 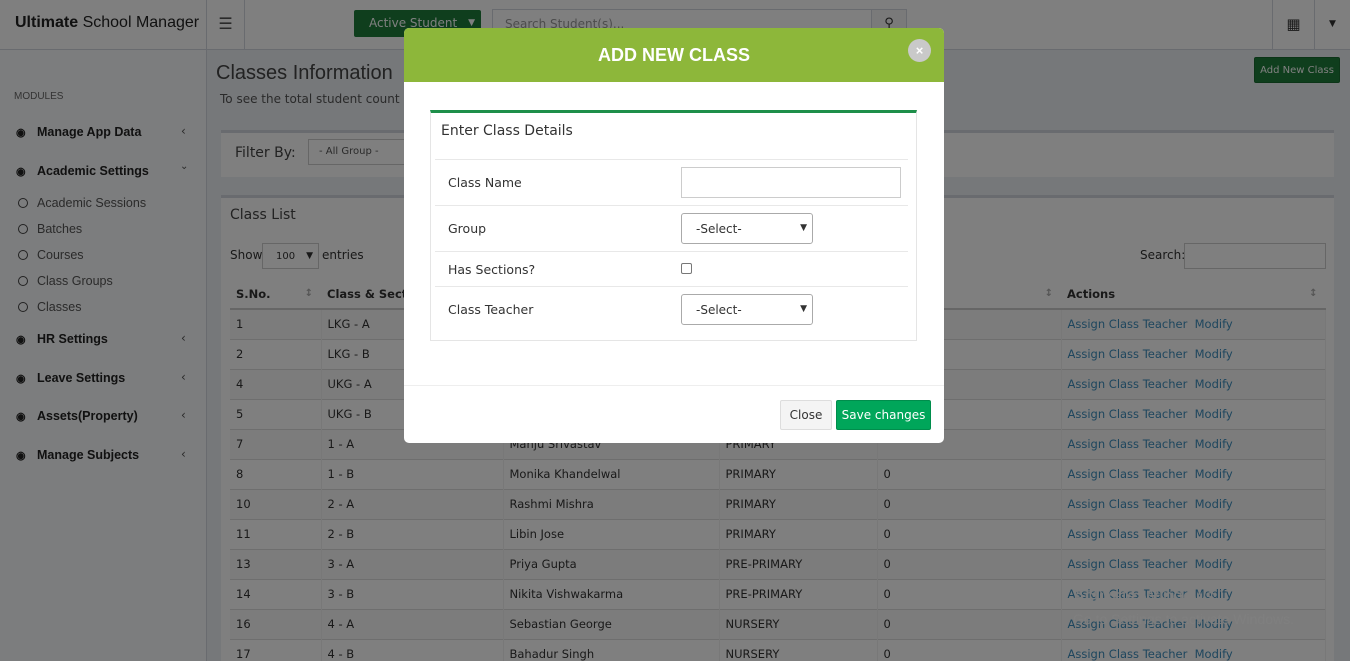 What do you see at coordinates (686, 268) in the screenshot?
I see `has-sections-checkbox` at bounding box center [686, 268].